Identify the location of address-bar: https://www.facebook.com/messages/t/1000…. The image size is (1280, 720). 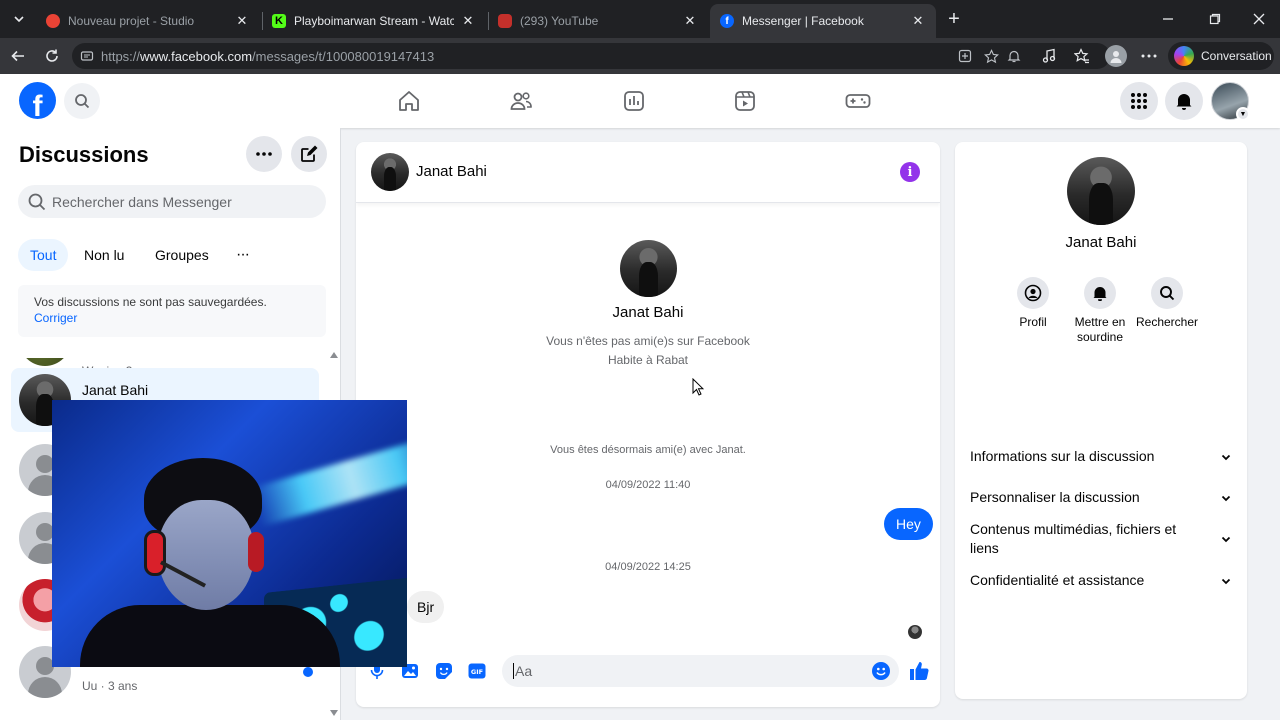
(591, 56).